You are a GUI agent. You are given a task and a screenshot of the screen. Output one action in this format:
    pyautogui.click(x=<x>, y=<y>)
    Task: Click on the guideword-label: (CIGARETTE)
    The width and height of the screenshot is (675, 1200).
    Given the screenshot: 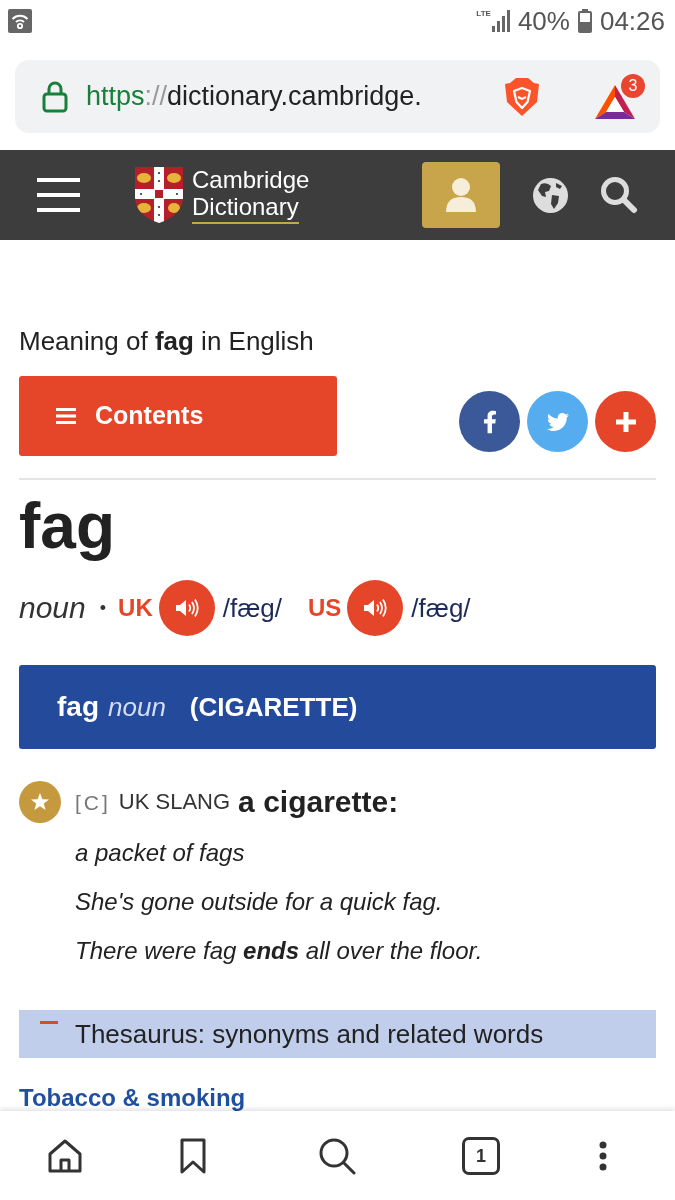 What is the action you would take?
    pyautogui.click(x=273, y=707)
    